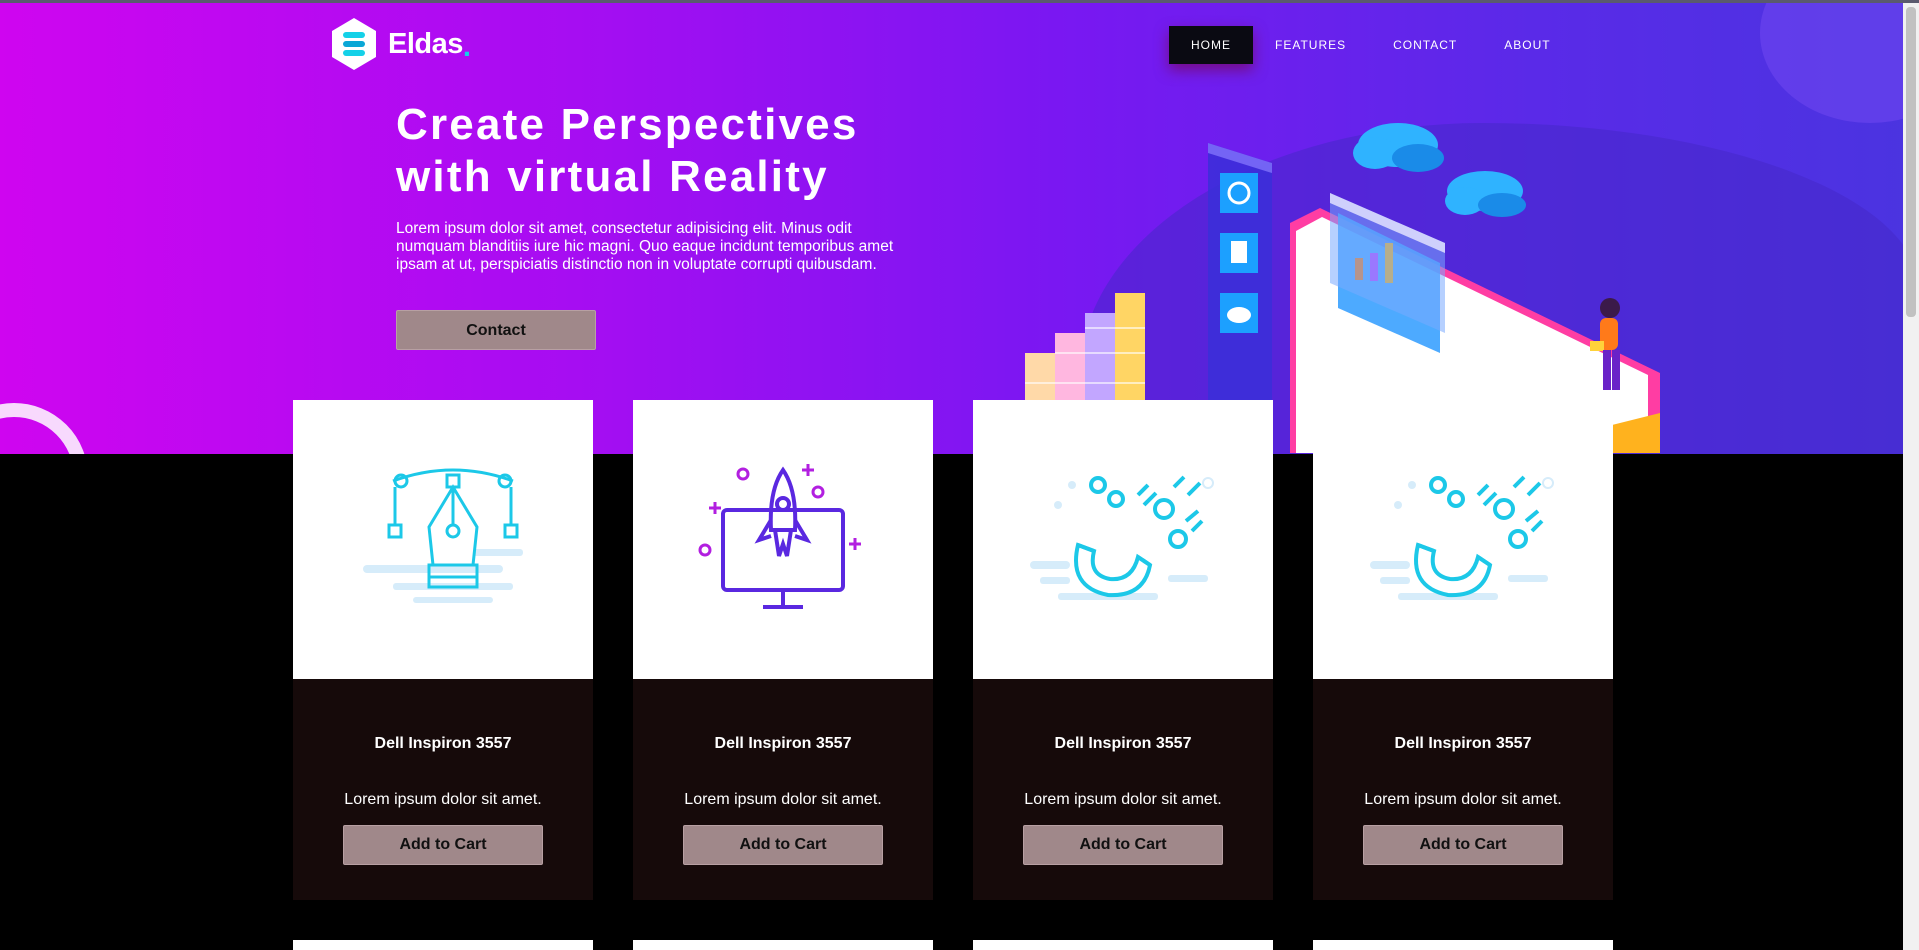 This screenshot has height=950, width=1919. I want to click on hero-title-line-2: with virtual Reality, so click(612, 176).